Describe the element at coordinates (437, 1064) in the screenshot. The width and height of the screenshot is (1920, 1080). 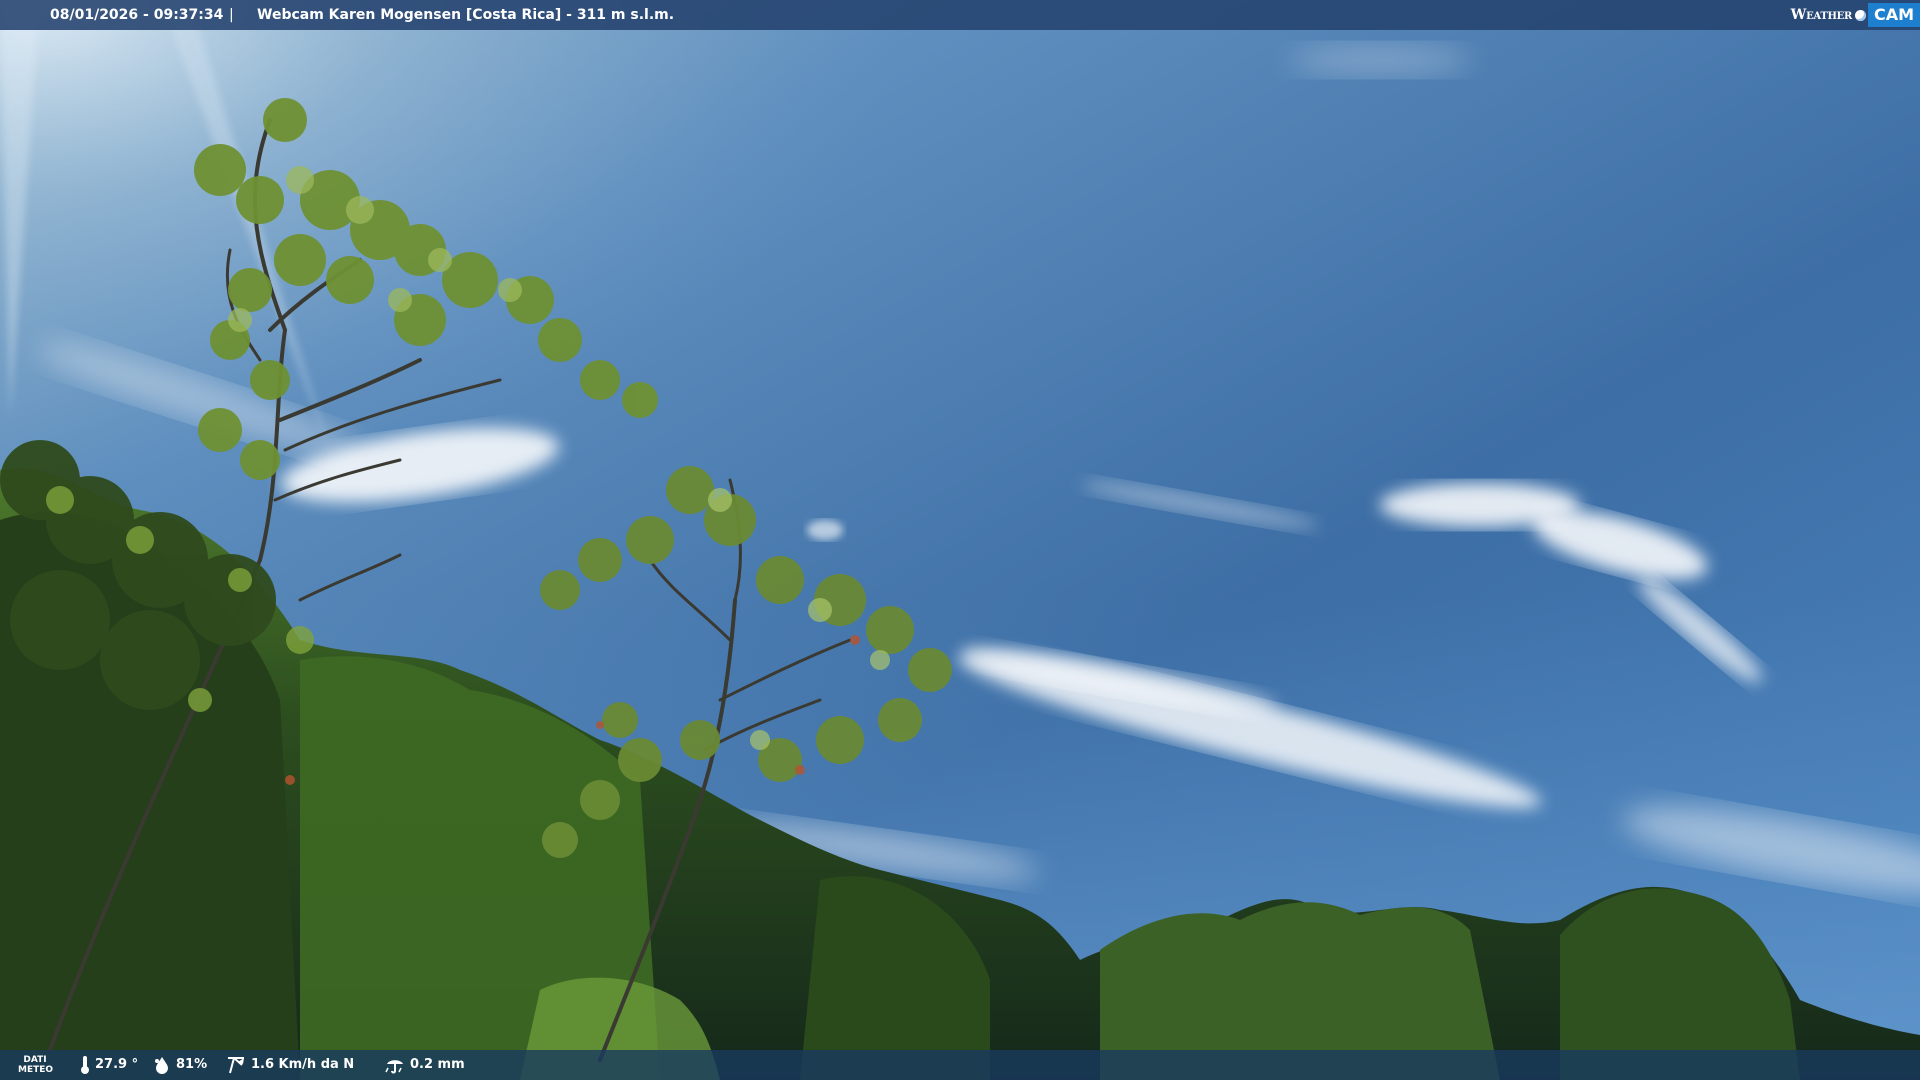
I see `rain-value: 0.2 mm` at that location.